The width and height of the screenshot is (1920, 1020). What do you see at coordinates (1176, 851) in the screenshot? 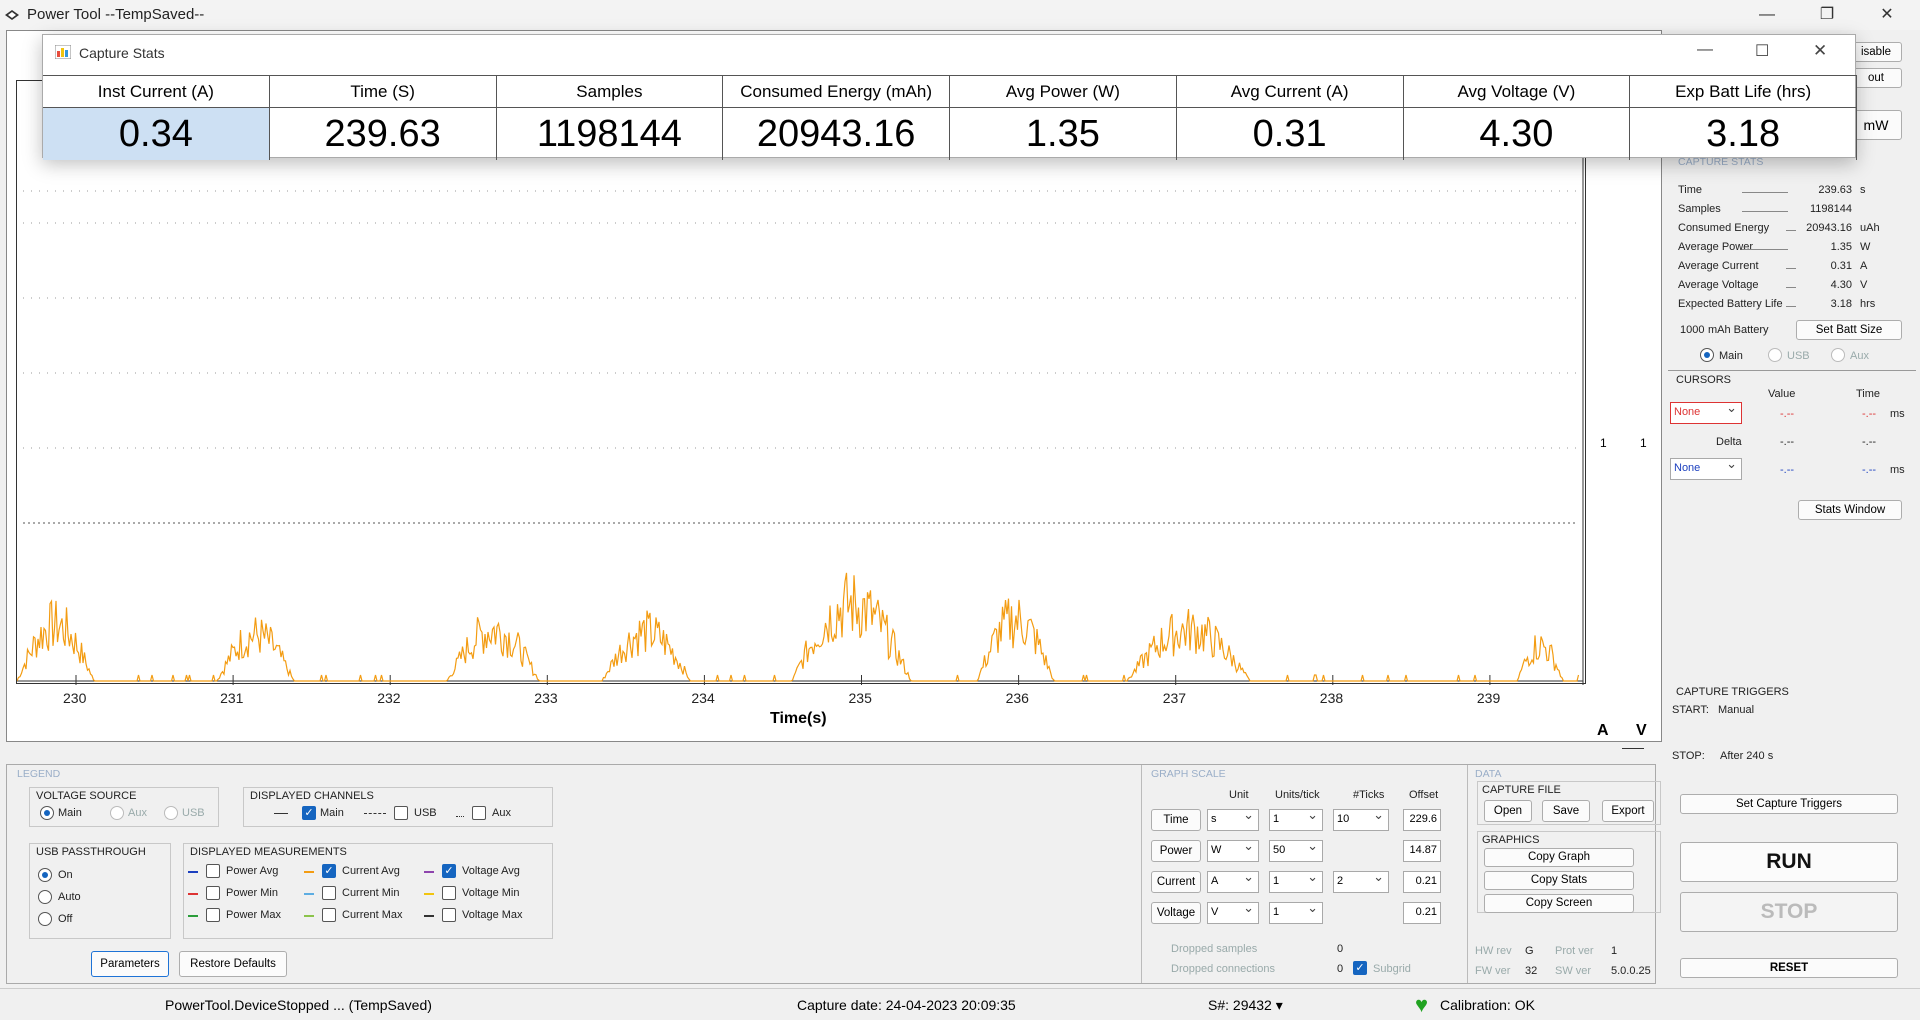
I see `scale-row-label: Power` at bounding box center [1176, 851].